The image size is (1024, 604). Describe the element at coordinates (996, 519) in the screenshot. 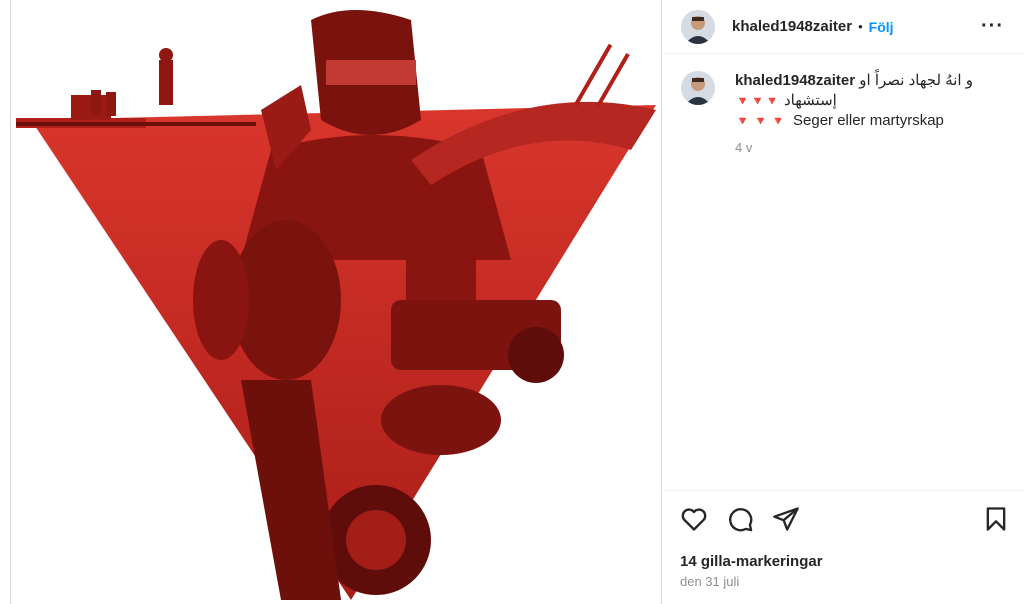

I see `bookmark-icon` at that location.